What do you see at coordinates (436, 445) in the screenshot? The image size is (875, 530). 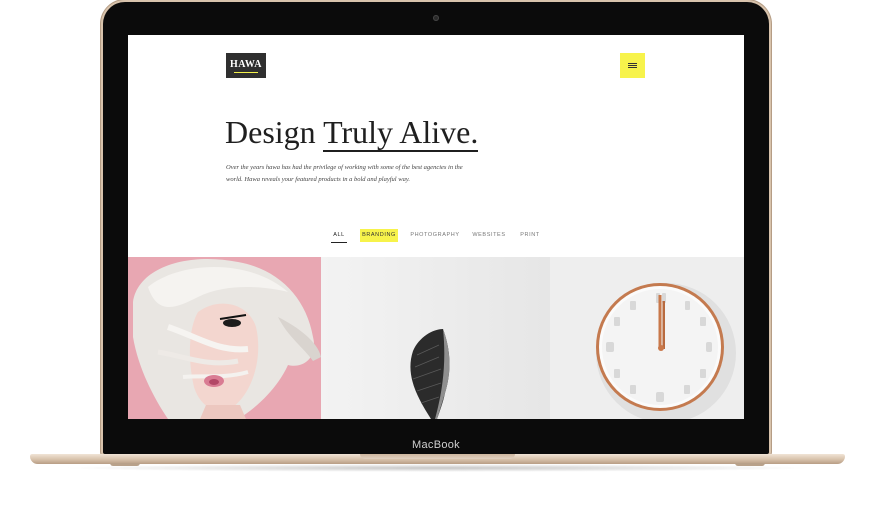 I see `device-brand-label: MacBook` at bounding box center [436, 445].